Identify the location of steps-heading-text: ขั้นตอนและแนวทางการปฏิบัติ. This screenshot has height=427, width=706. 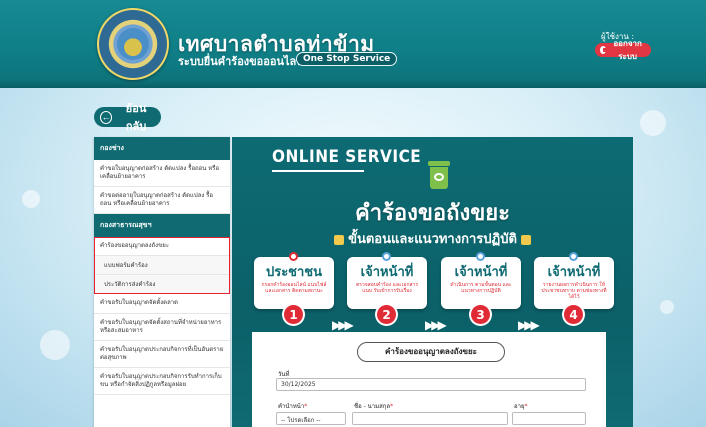
(432, 239).